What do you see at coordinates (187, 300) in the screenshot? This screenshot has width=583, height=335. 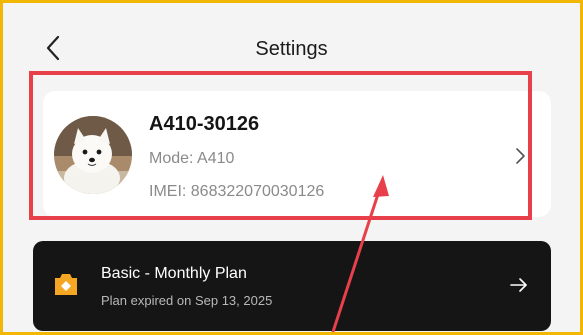 I see `plan-expiry: Plan expired on Sep 13, 2025` at bounding box center [187, 300].